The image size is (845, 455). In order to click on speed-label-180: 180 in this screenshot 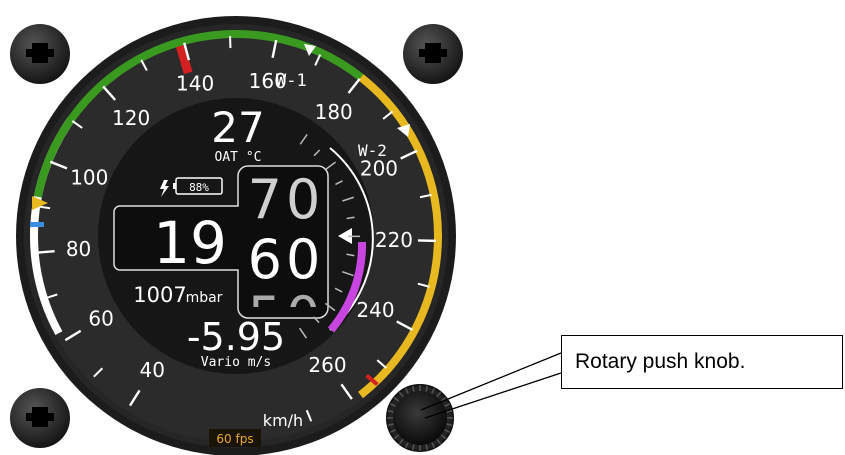, I will do `click(334, 112)`.